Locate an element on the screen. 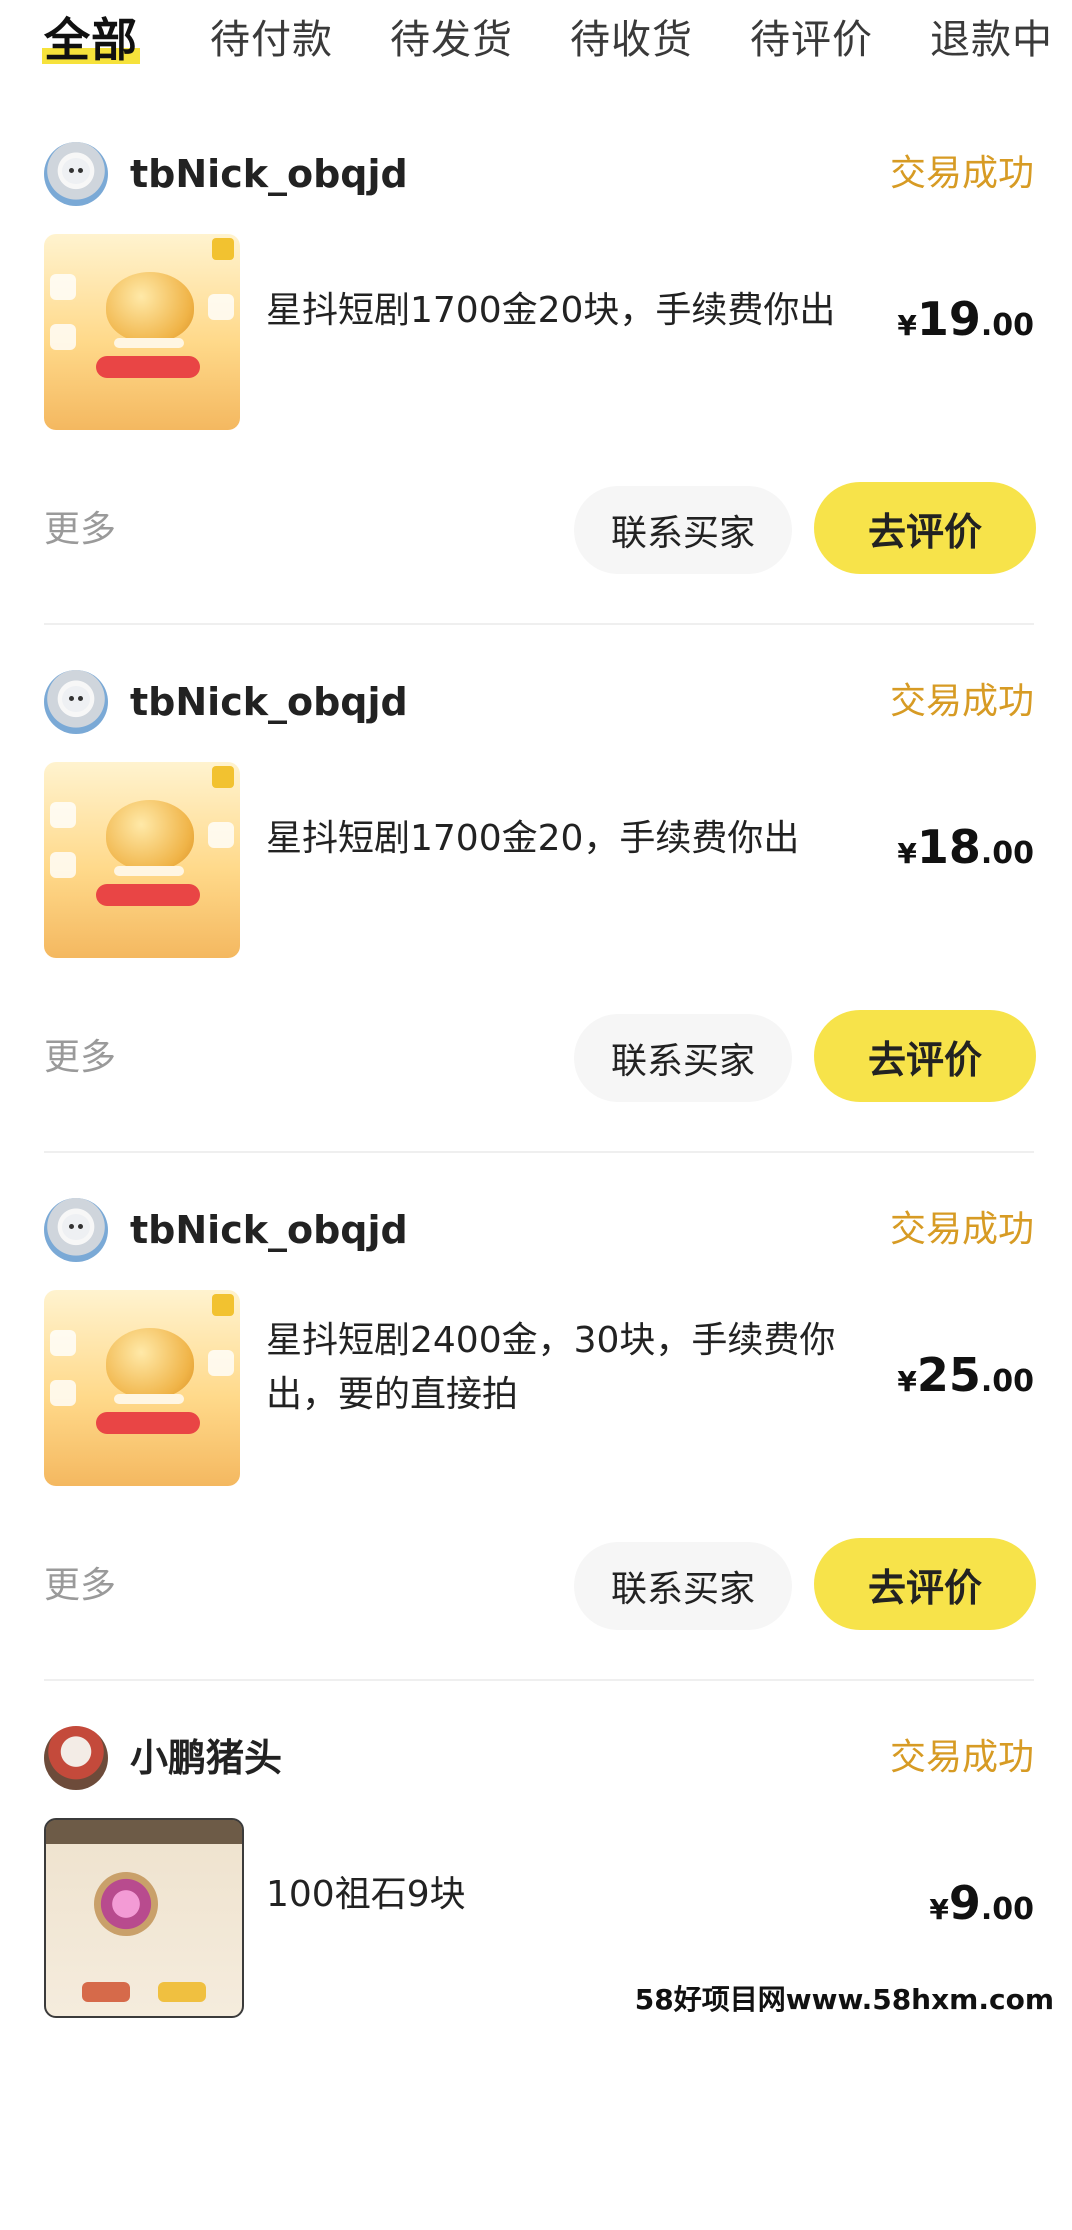  item-title: 星抖短剧2400金，30块，手续费你出，要的直接拍 is located at coordinates (566, 1368).